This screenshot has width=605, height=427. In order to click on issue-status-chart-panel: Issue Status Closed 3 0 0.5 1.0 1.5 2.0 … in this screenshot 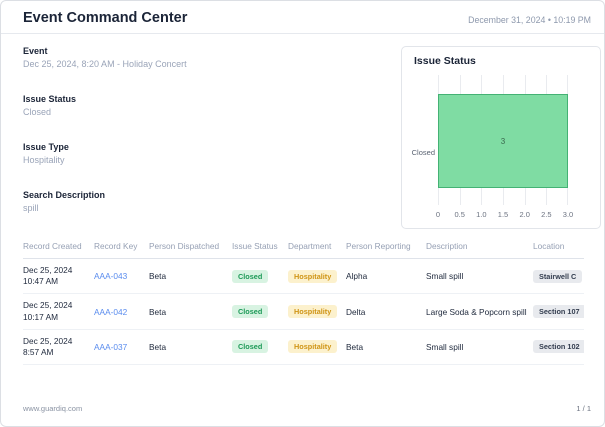, I will do `click(501, 137)`.